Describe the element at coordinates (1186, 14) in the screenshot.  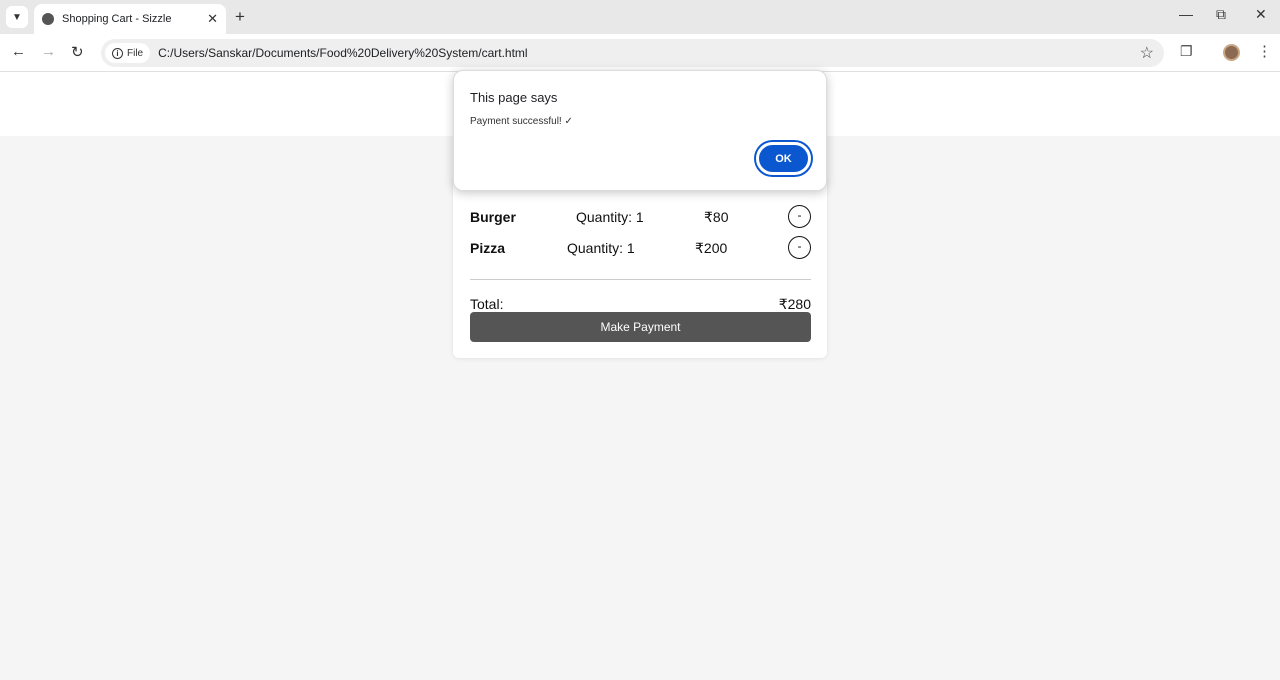
I see `minimize-icon: —` at that location.